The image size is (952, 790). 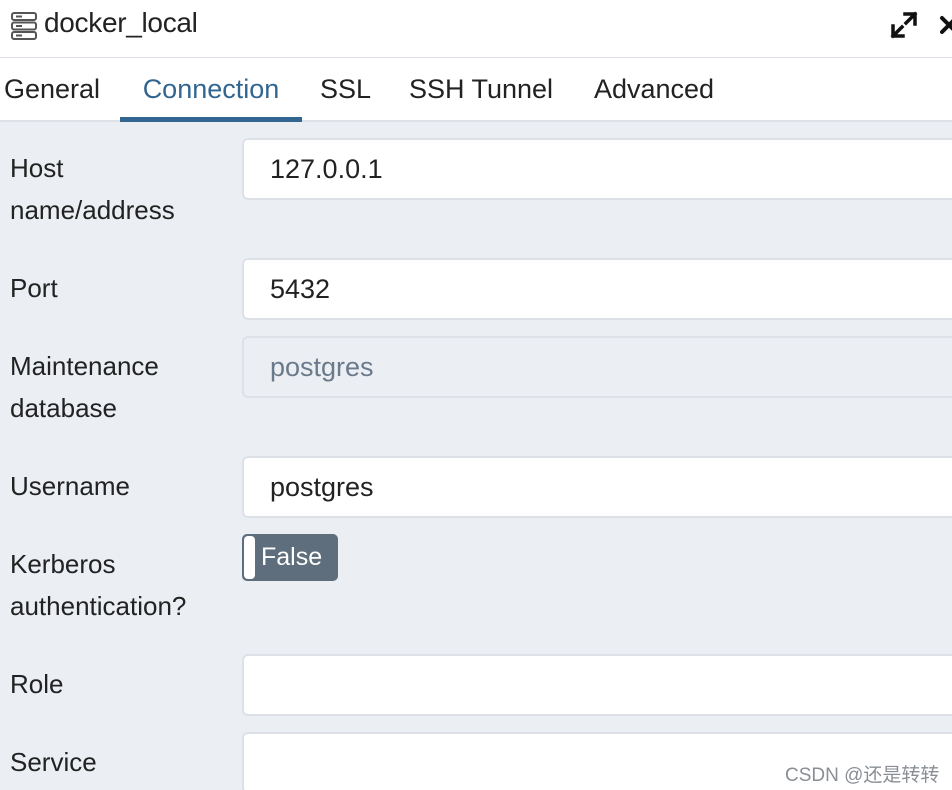 I want to click on tab-ssh-tunnel: SSH Tunnel, so click(x=481, y=89).